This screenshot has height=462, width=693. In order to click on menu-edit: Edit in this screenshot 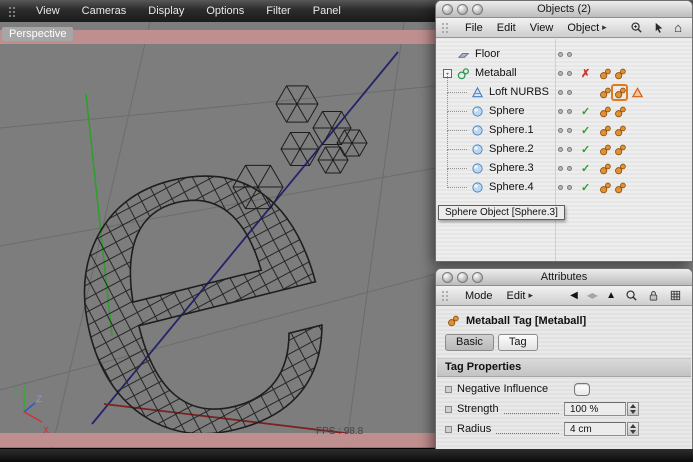, I will do `click(506, 28)`.